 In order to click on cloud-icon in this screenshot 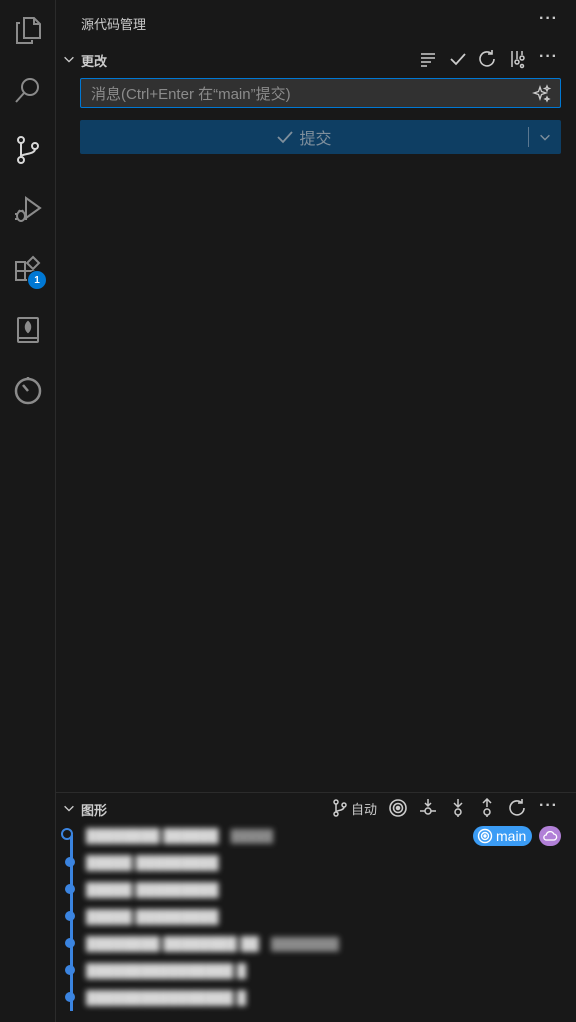, I will do `click(550, 835)`.